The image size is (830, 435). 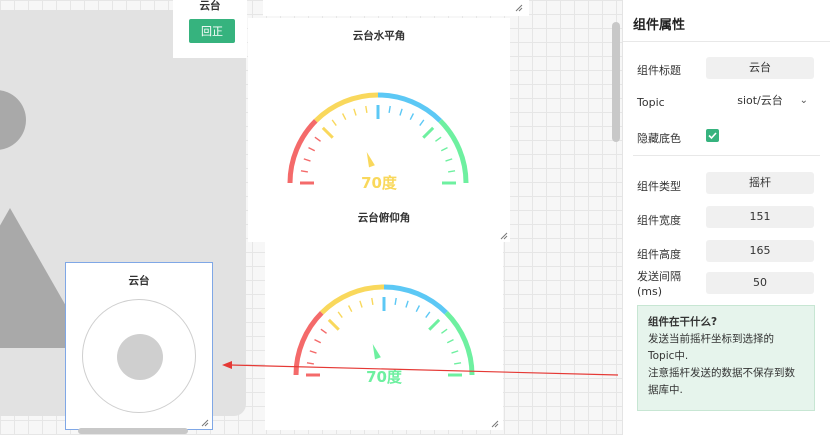 I want to click on reset-button: 回正, so click(x=212, y=31).